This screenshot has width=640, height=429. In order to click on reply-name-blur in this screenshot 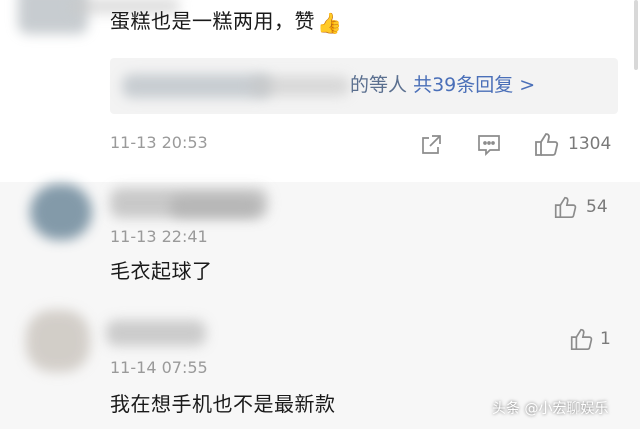, I will do `click(300, 86)`.